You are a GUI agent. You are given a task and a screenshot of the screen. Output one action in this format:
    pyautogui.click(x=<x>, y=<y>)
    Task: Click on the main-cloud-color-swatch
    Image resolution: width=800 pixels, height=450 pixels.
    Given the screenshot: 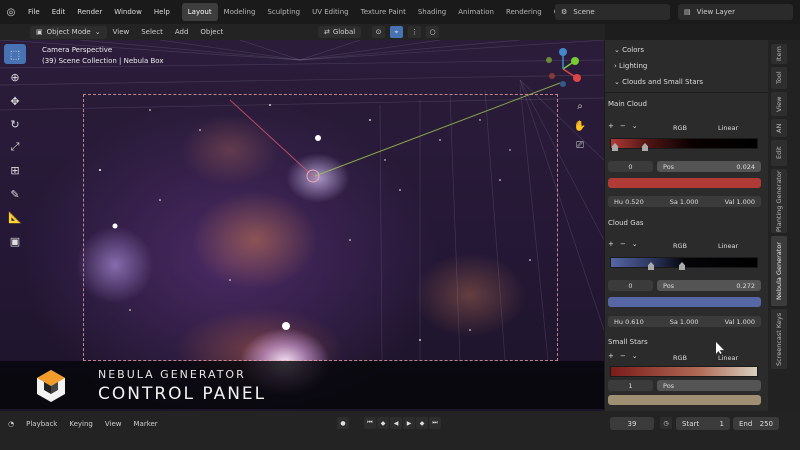 What is the action you would take?
    pyautogui.click(x=684, y=183)
    